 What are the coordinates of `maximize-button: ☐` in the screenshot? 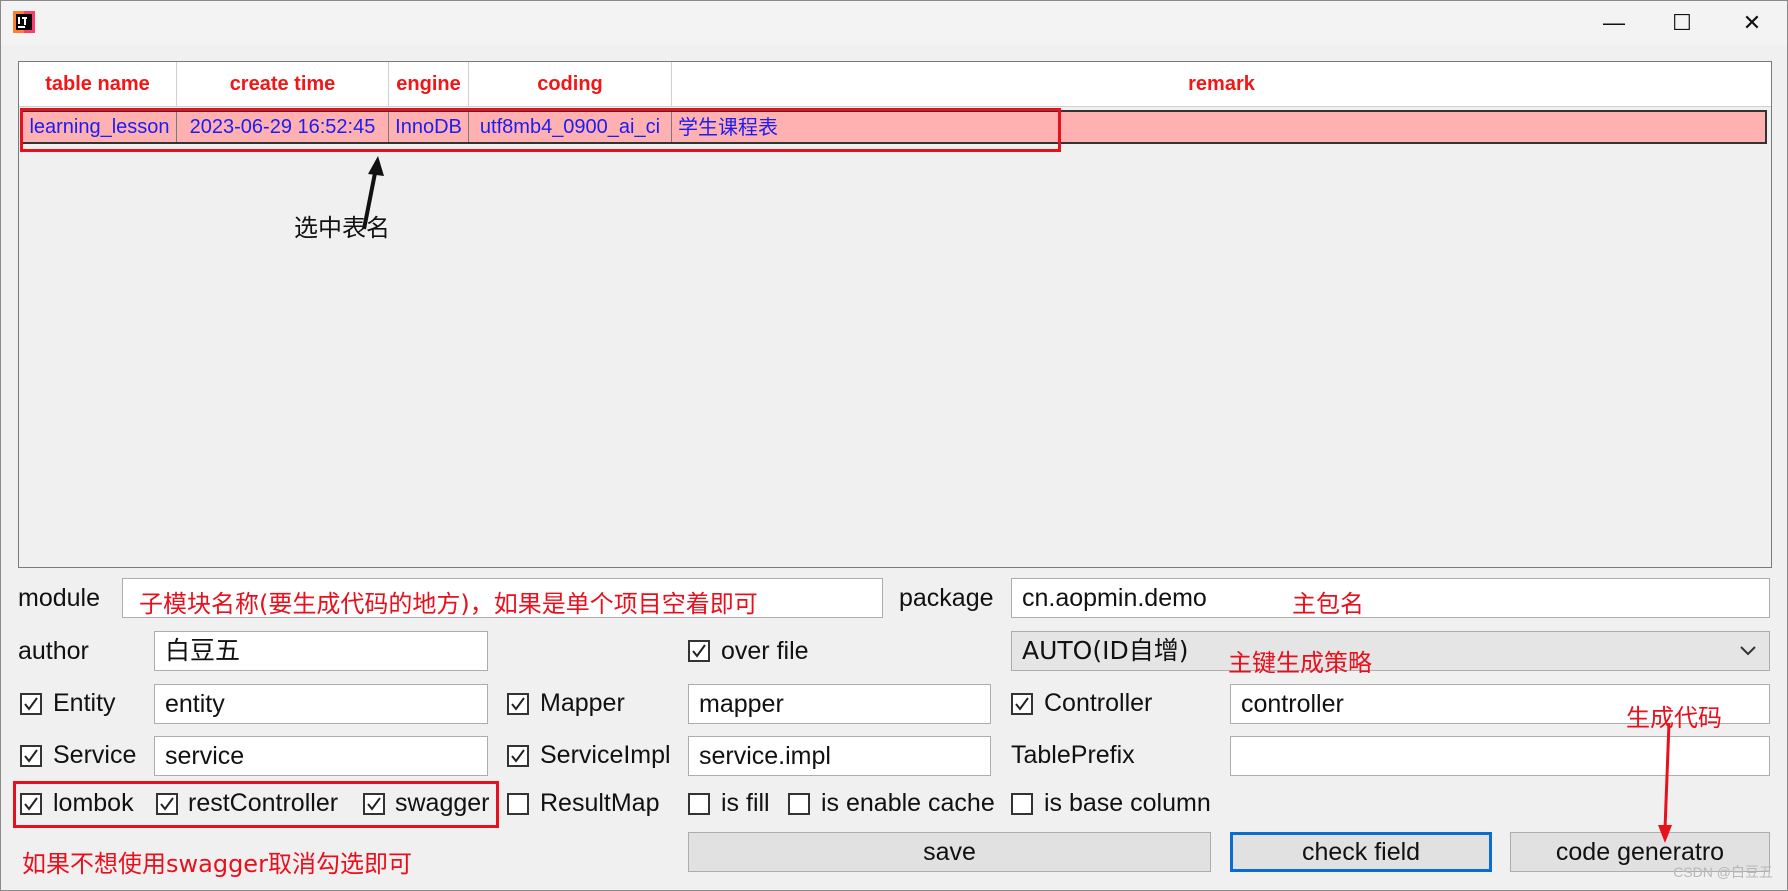 It's located at (1682, 23).